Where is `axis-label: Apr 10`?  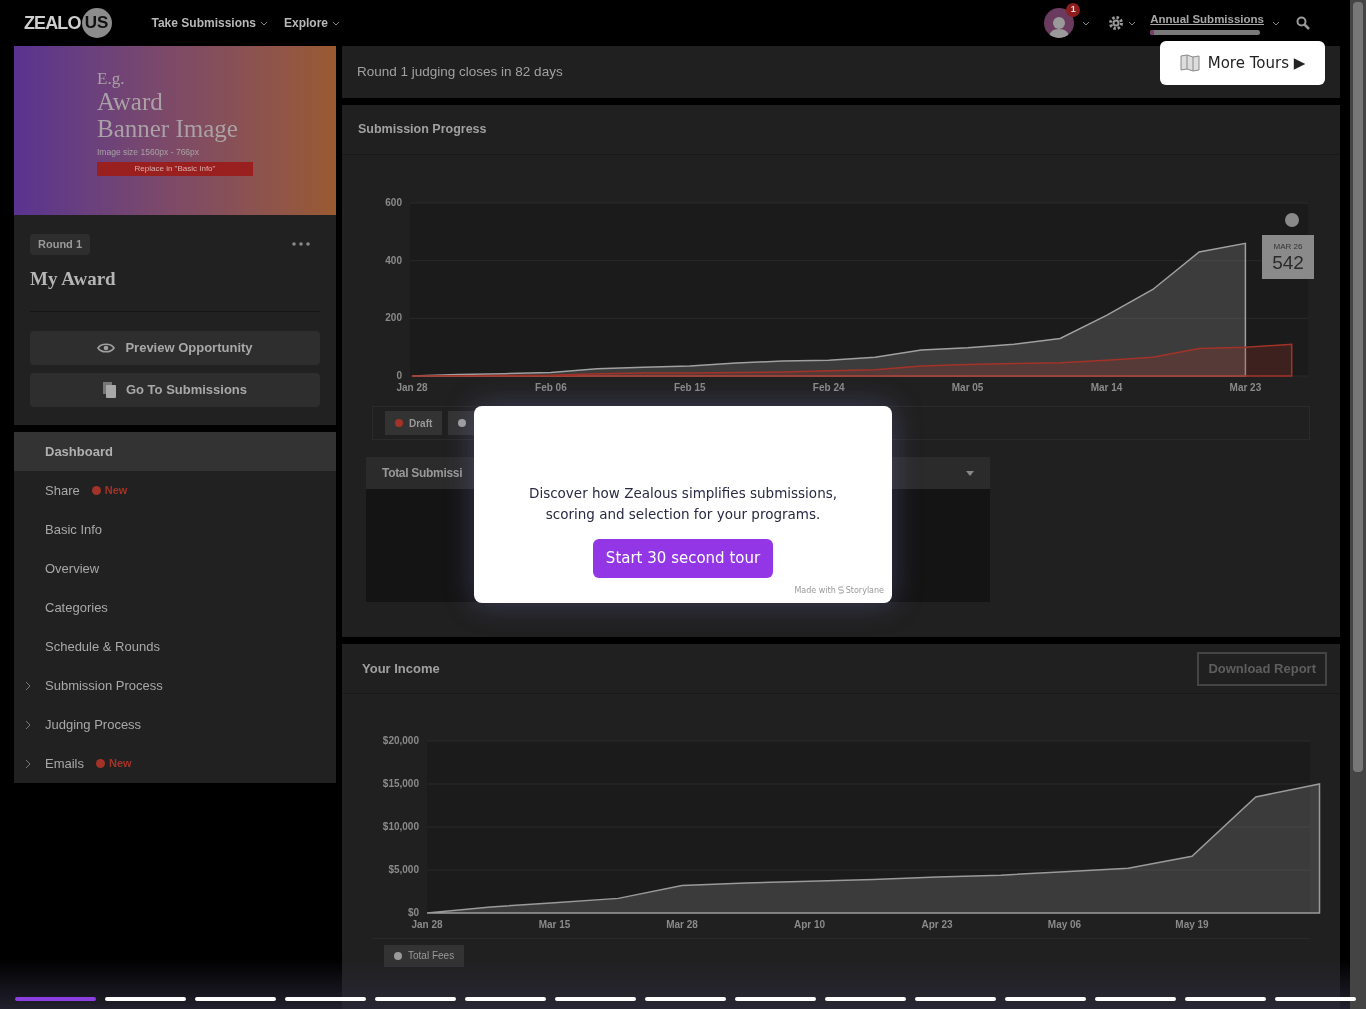 axis-label: Apr 10 is located at coordinates (809, 924).